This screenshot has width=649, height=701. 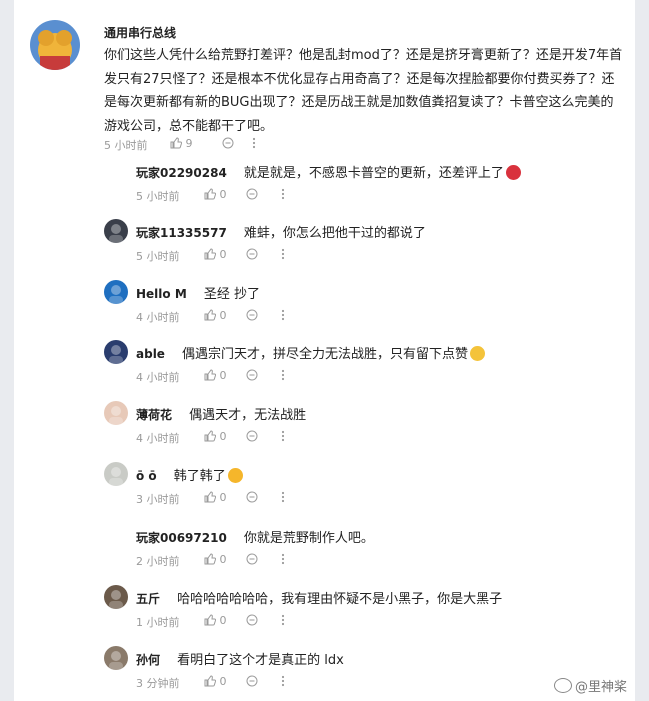 I want to click on reply-row: 玩家11335577 难蚌，你怎么把他干过的都说了, so click(x=281, y=231).